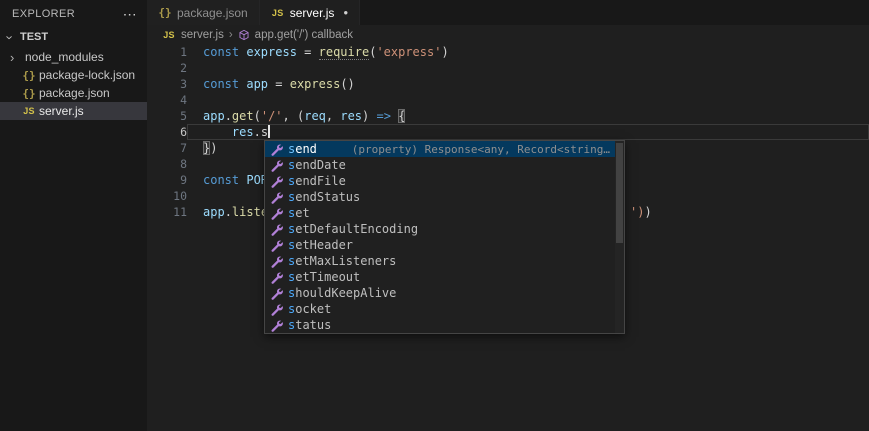 The height and width of the screenshot is (431, 869). Describe the element at coordinates (315, 116) in the screenshot. I see `code-token: req` at that location.